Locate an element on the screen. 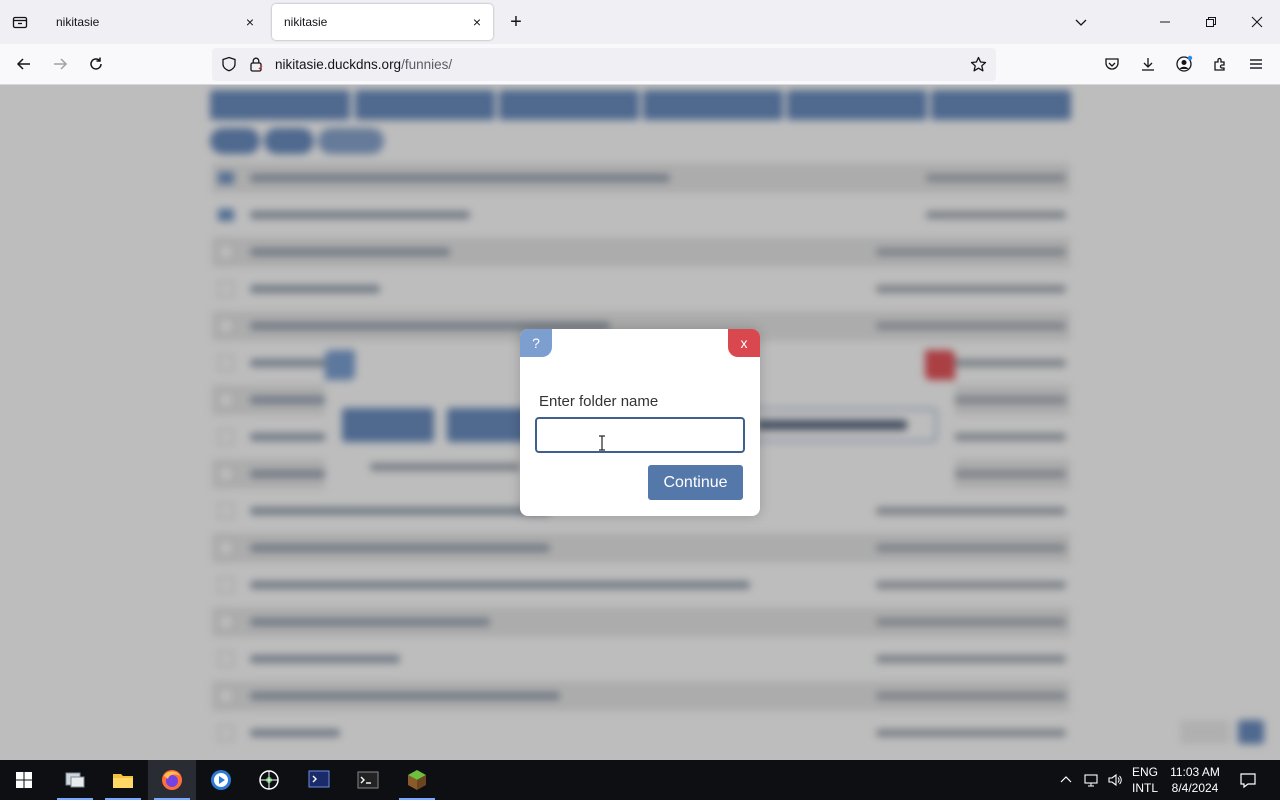 Image resolution: width=1280 pixels, height=800 pixels. tab-nikitasie-2: nikitasie × is located at coordinates (382, 22).